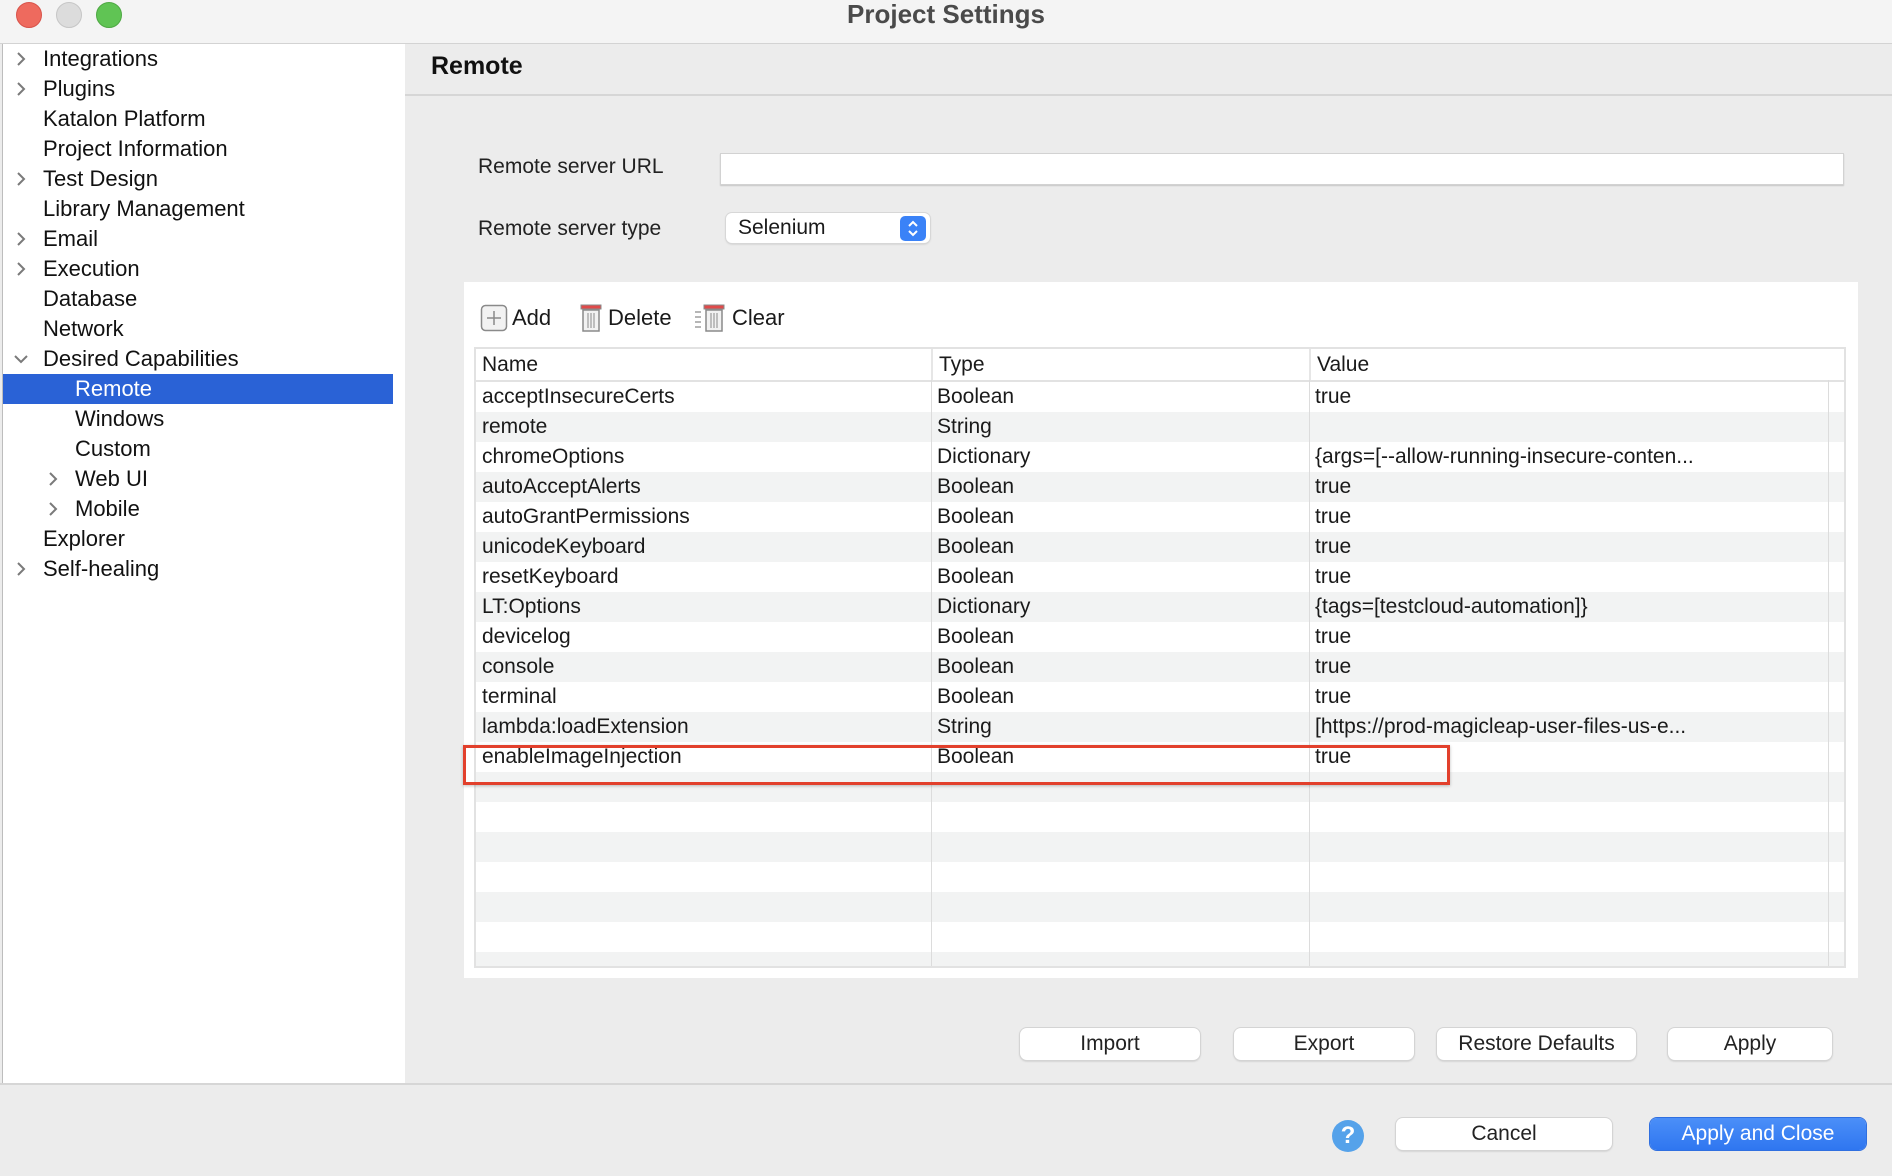  I want to click on table-row: unicodeKeyboard Boolean true, so click(1160, 547).